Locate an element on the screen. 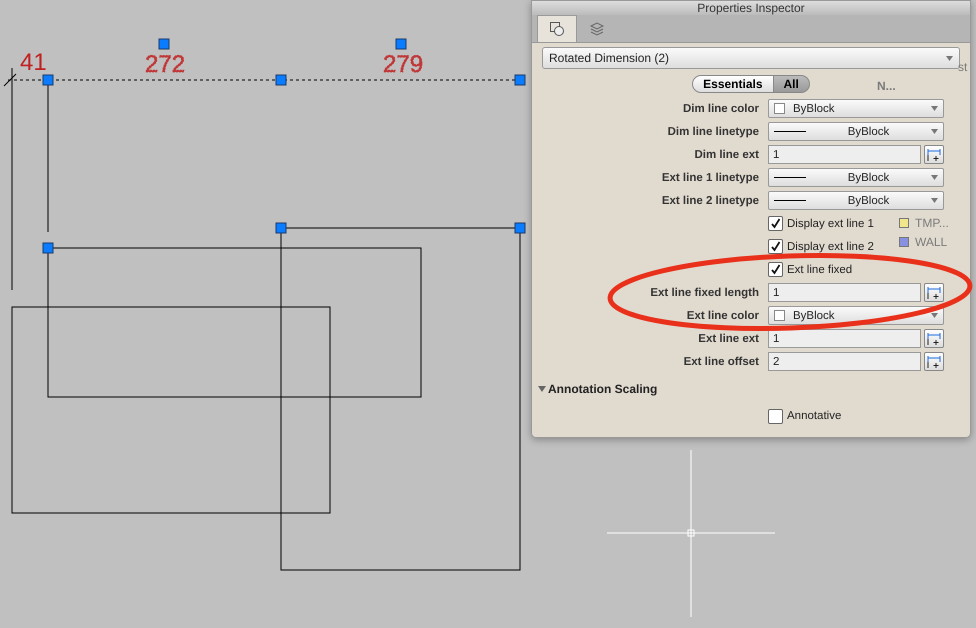  property-label: Ext line ext is located at coordinates (728, 338).